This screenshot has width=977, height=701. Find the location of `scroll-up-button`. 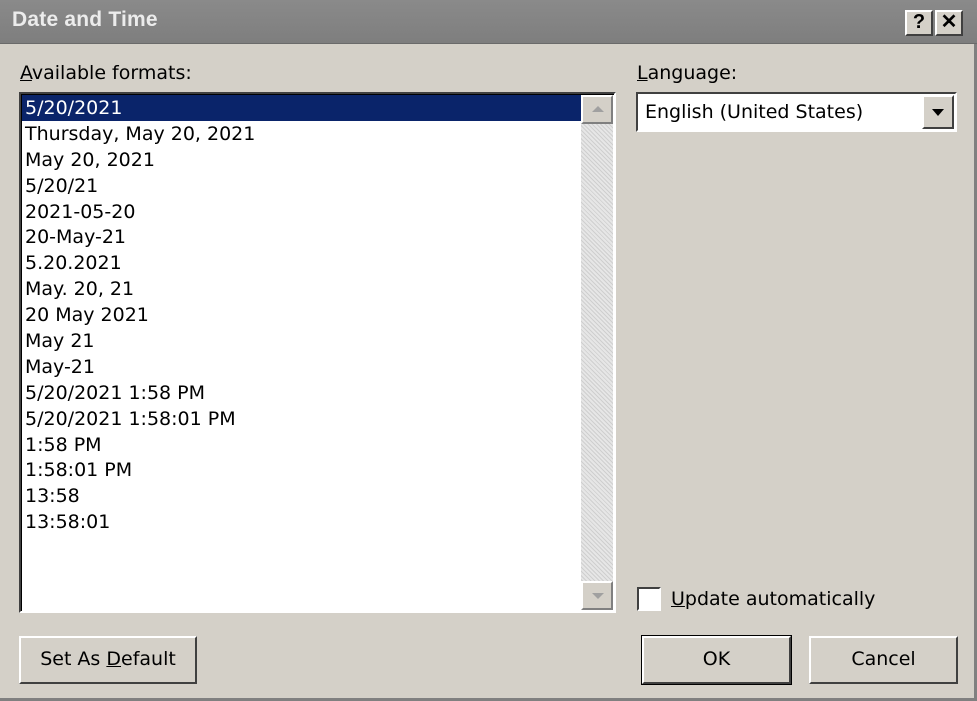

scroll-up-button is located at coordinates (597, 109).